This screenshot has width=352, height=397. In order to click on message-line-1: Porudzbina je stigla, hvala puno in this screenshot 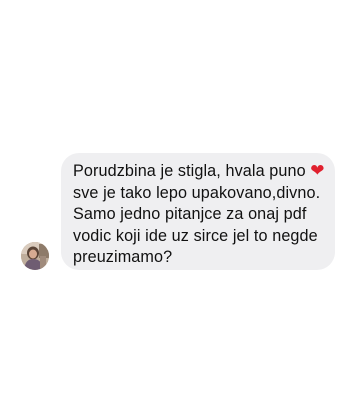, I will do `click(189, 171)`.